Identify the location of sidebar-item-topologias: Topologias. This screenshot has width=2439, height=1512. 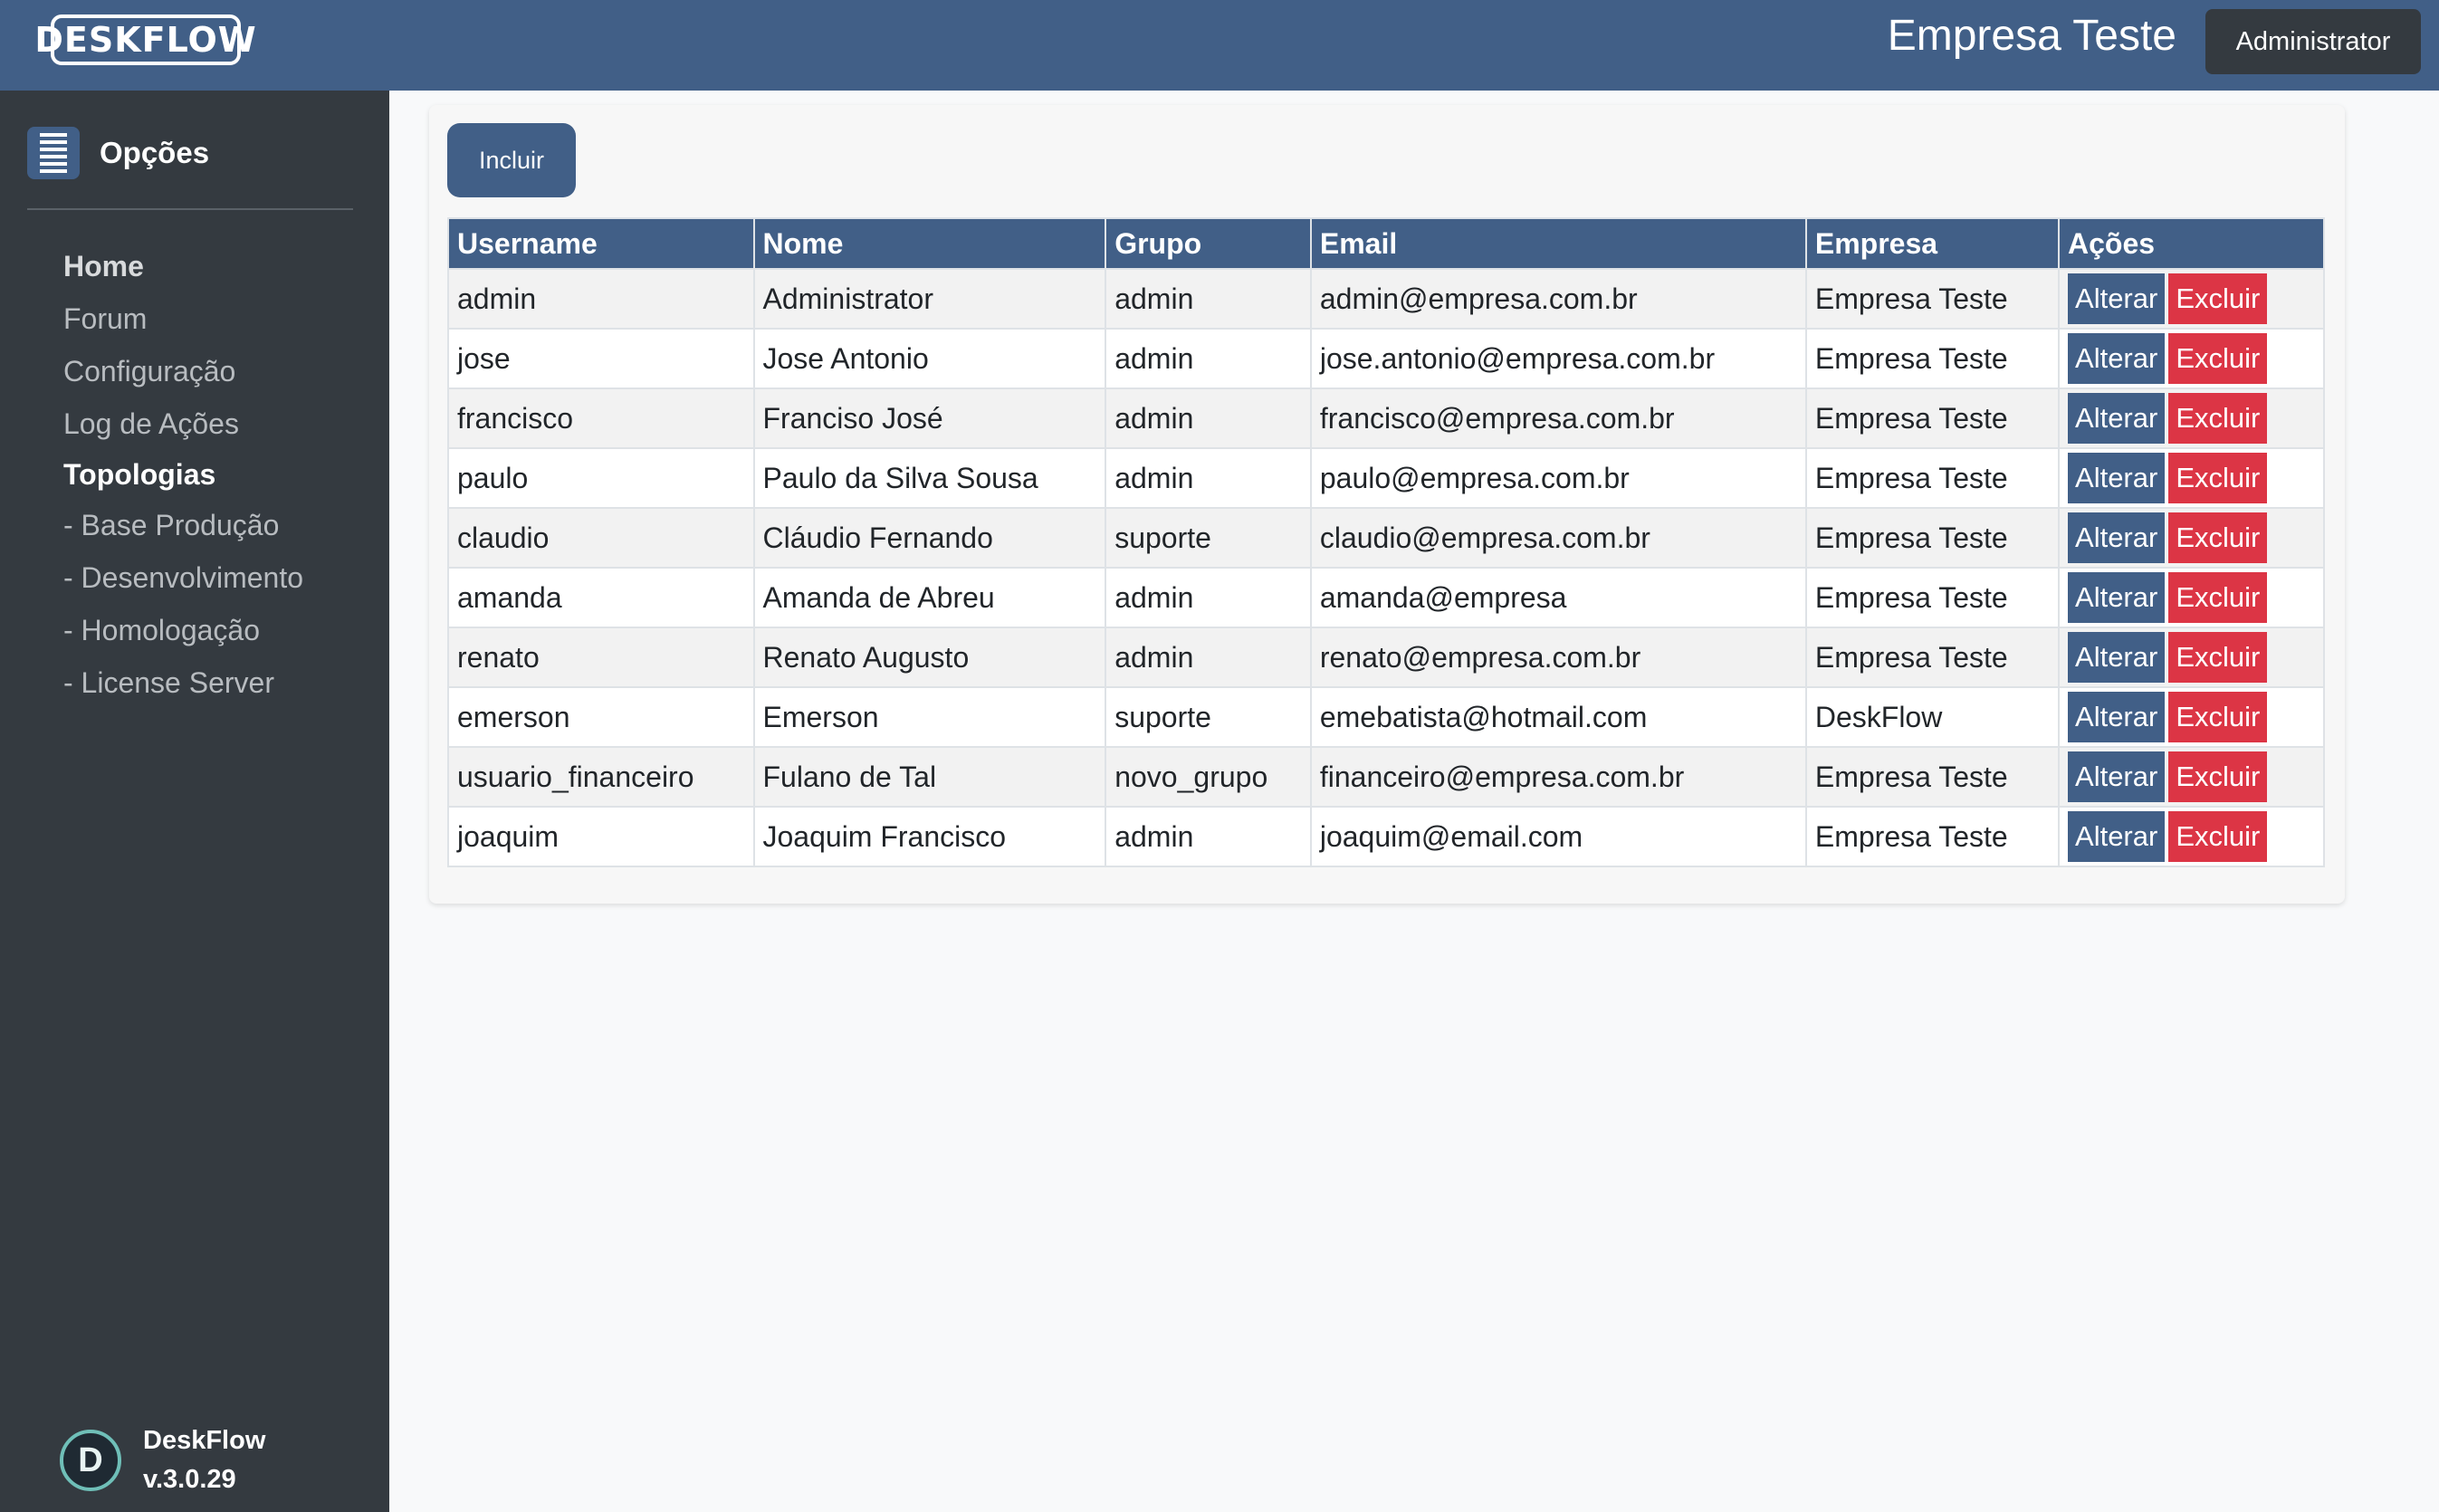
(183, 474).